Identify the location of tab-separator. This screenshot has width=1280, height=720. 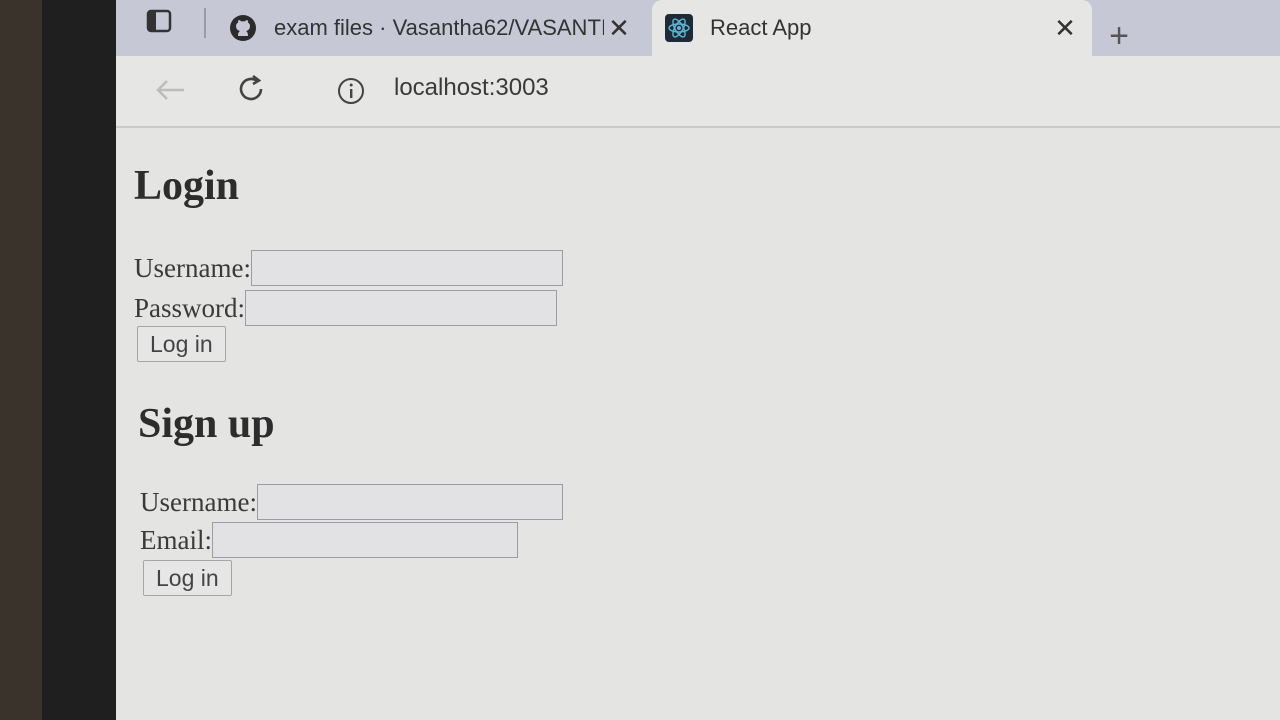
(205, 23).